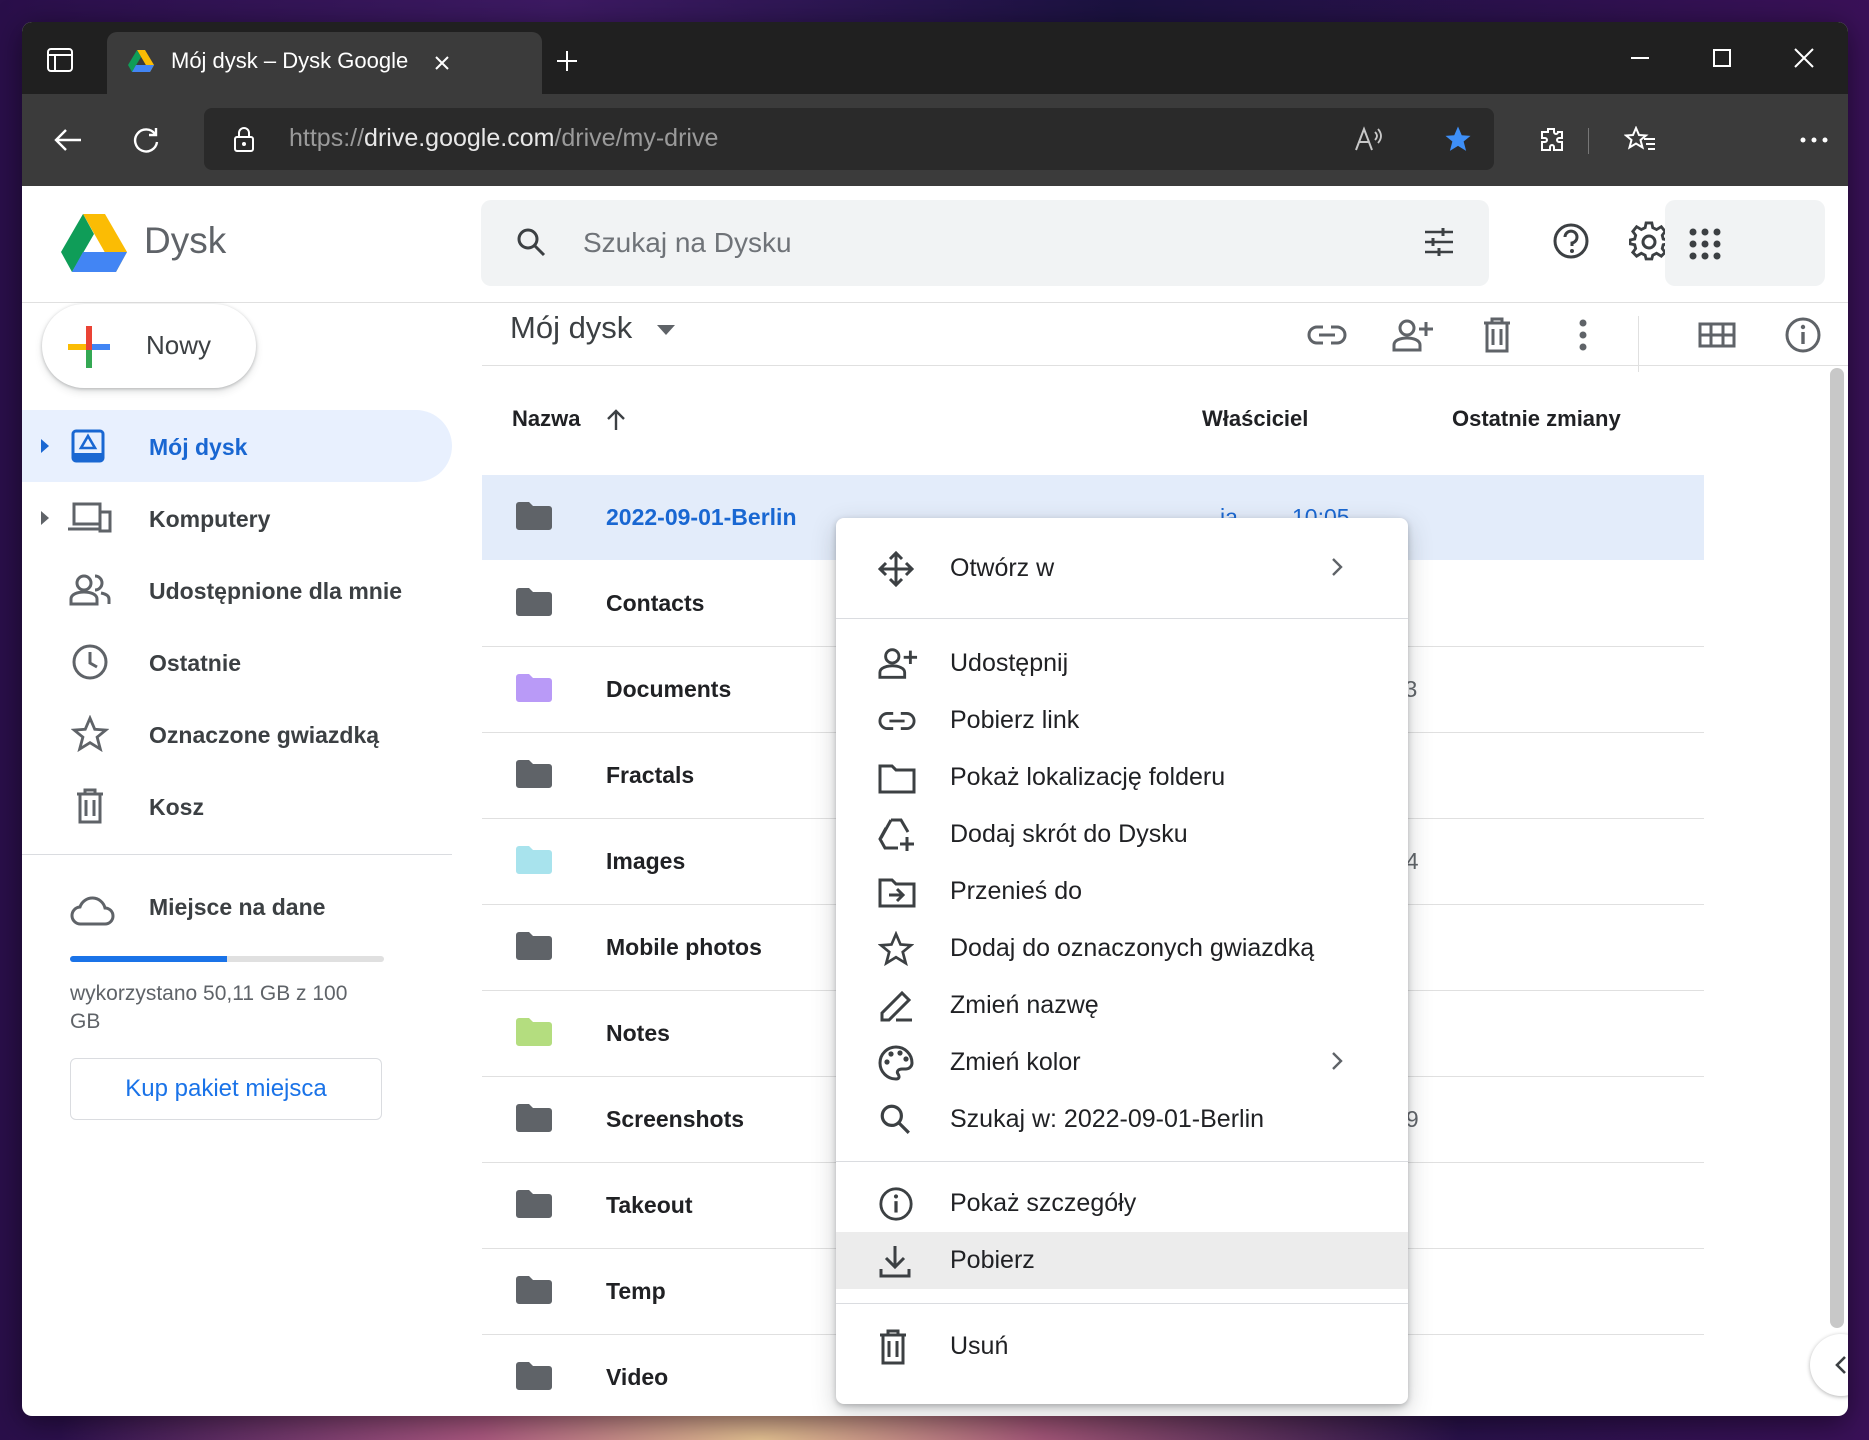  Describe the element at coordinates (1640, 140) in the screenshot. I see `favorites-icon` at that location.